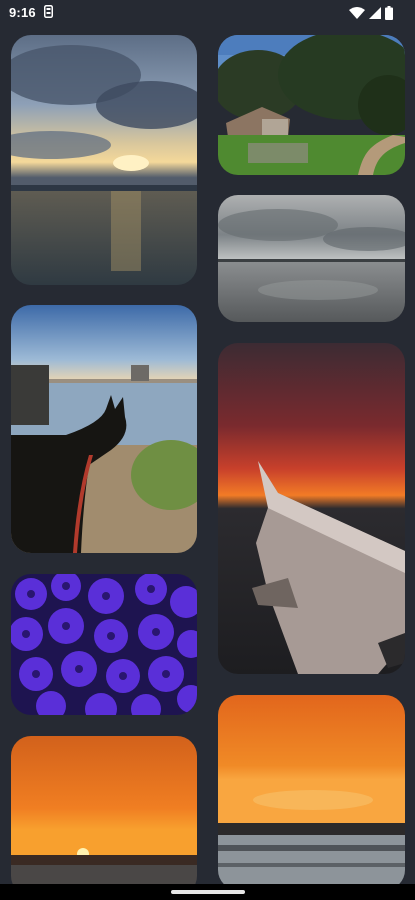 This screenshot has height=900, width=415. What do you see at coordinates (389, 14) in the screenshot?
I see `battery-icon` at bounding box center [389, 14].